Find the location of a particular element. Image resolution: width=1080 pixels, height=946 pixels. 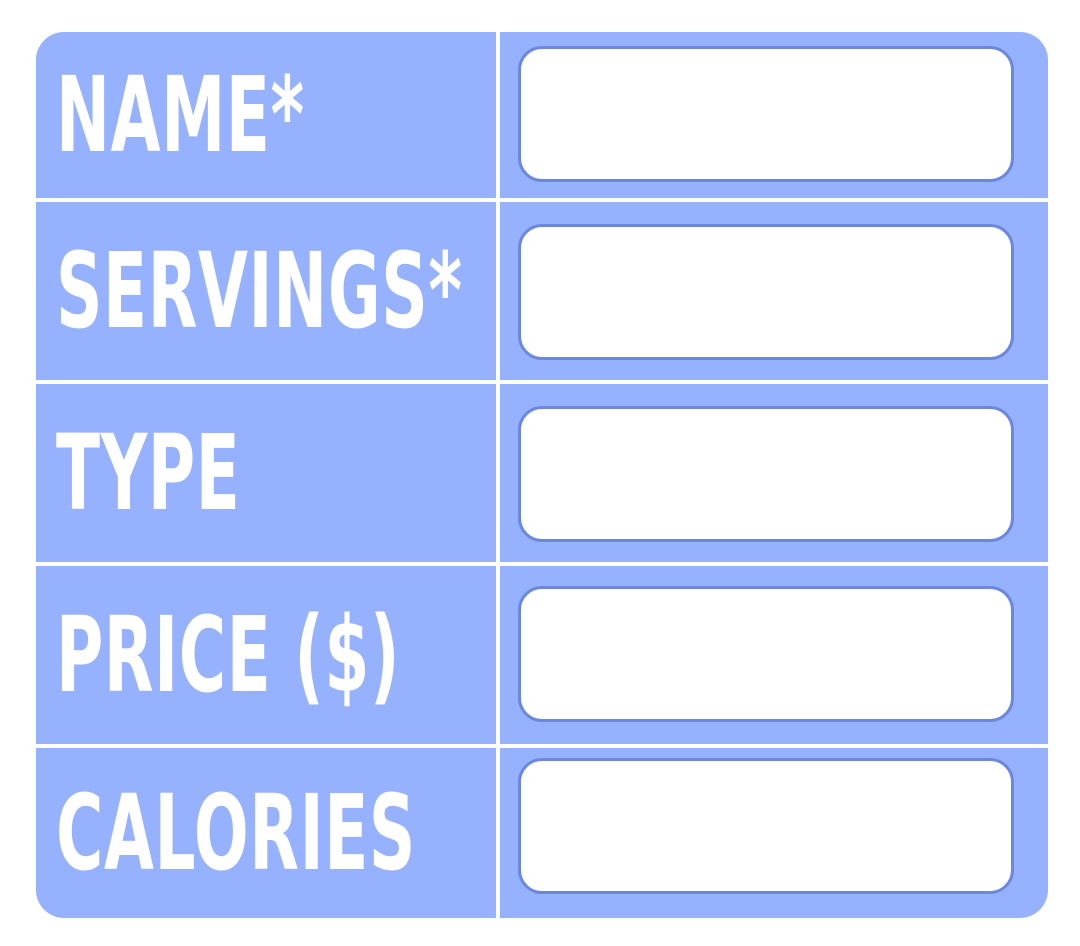

type-label: TYPE is located at coordinates (148, 473).